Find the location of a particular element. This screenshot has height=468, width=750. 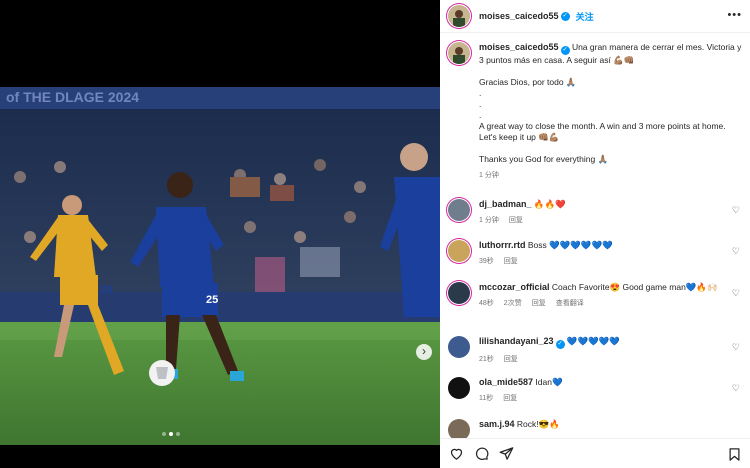

comment-row: luthorrr.rtd Boss 💙💙💙💙💙💙 39秒 回复 ♡ is located at coordinates (596, 253).